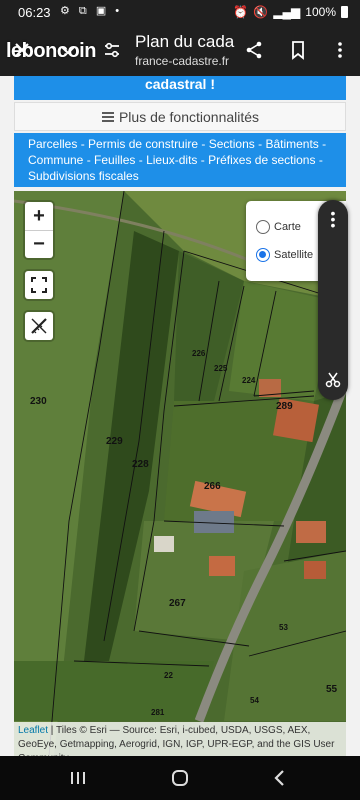  I want to click on close-icon, so click(22, 50).